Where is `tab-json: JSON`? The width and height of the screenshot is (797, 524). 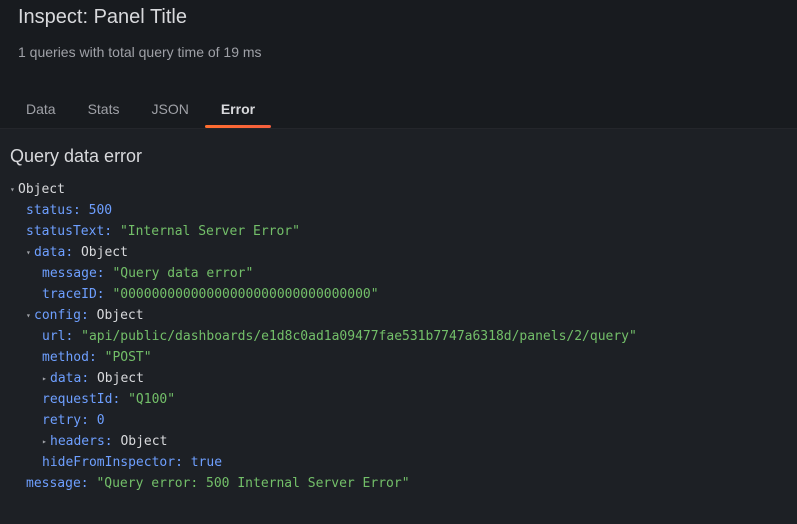 tab-json: JSON is located at coordinates (169, 112).